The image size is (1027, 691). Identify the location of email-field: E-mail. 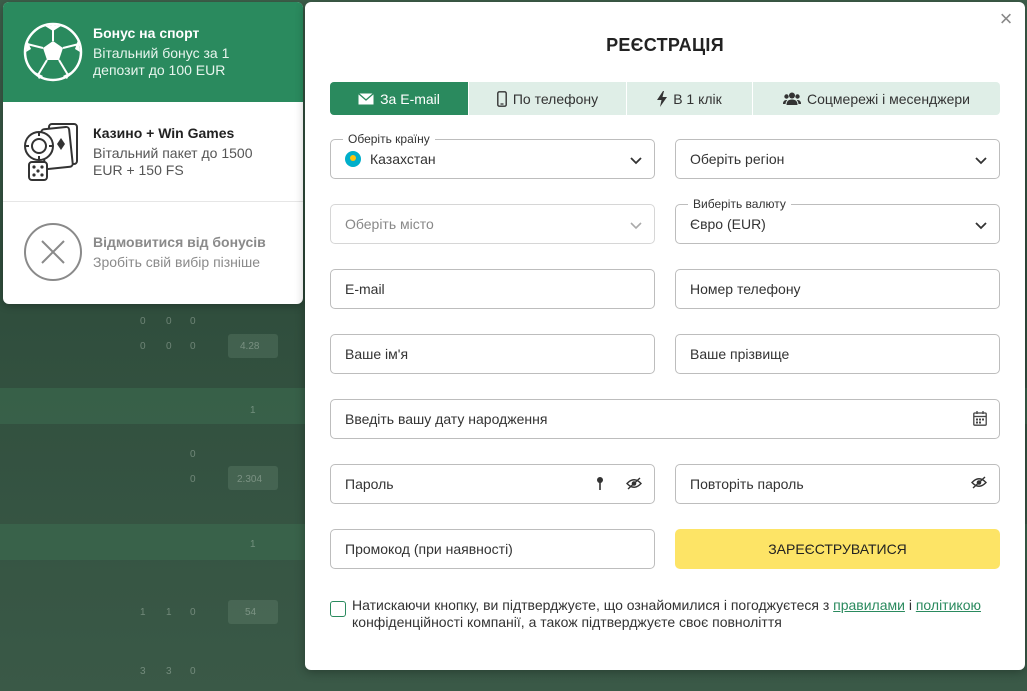
(492, 289).